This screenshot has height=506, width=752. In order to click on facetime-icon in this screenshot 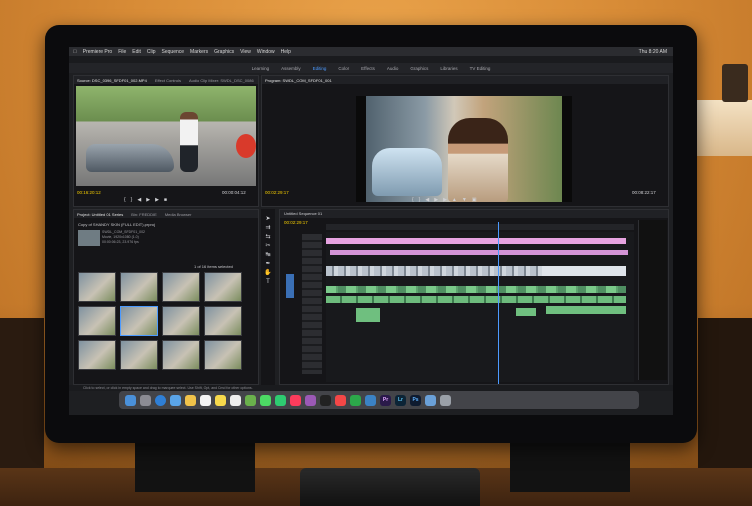, I will do `click(280, 400)`.